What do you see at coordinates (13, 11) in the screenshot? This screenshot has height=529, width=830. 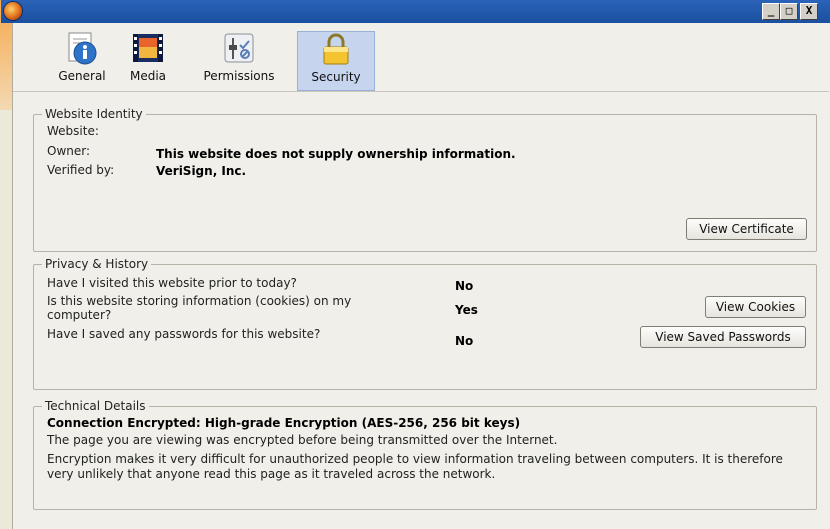 I see `firefox-icon` at bounding box center [13, 11].